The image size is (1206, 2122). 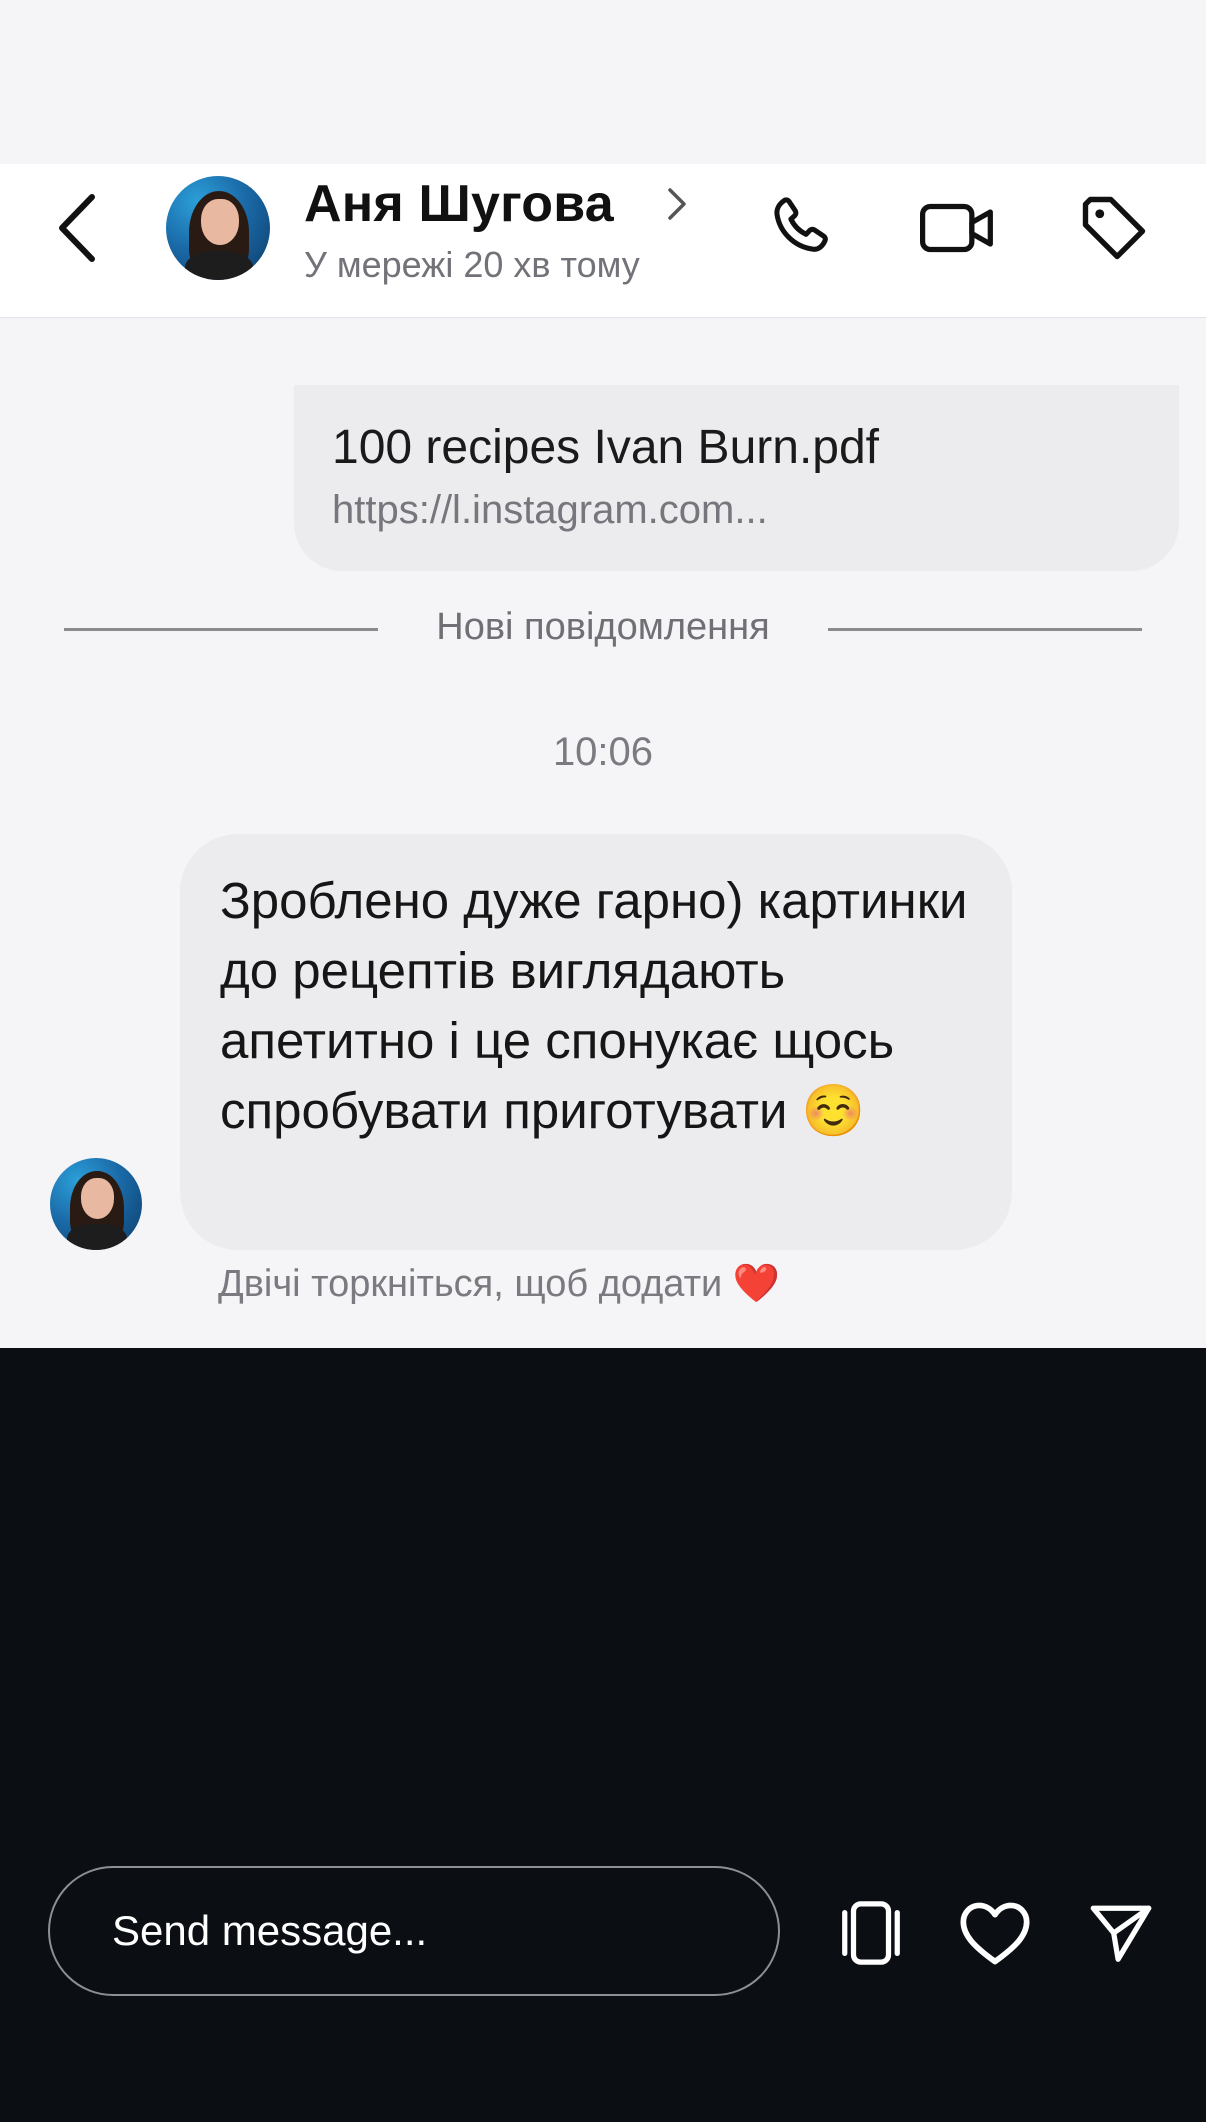 I want to click on send-icon, so click(x=1121, y=1933).